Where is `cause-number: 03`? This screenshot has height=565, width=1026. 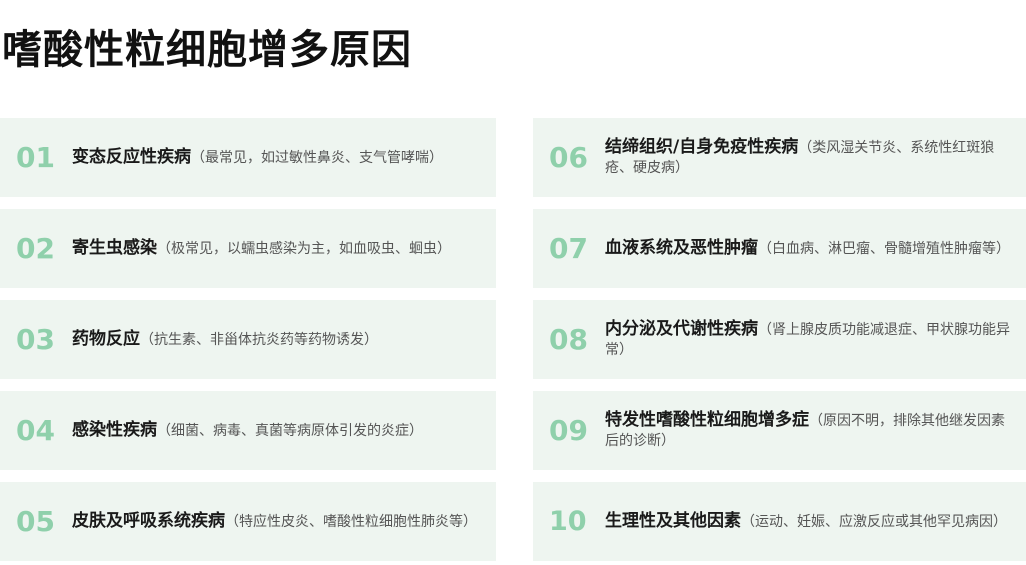 cause-number: 03 is located at coordinates (35, 339).